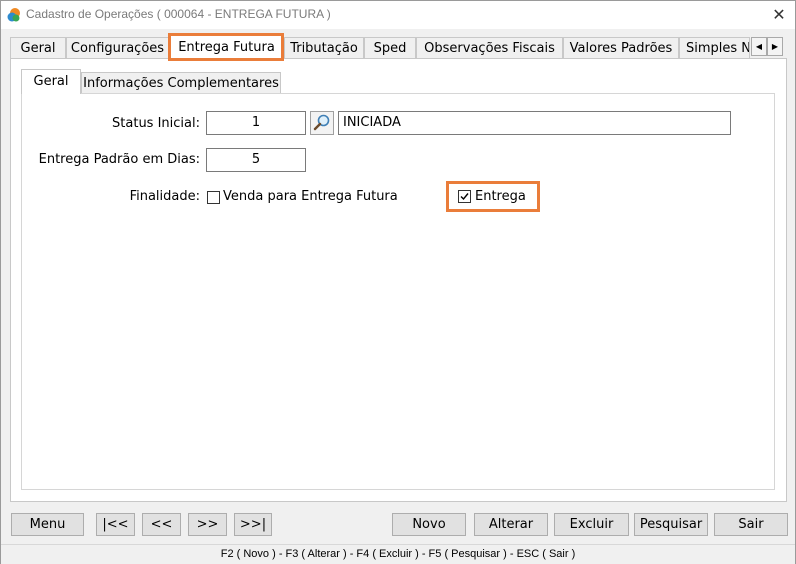 The height and width of the screenshot is (564, 796). I want to click on sair-button: Sair, so click(751, 524).